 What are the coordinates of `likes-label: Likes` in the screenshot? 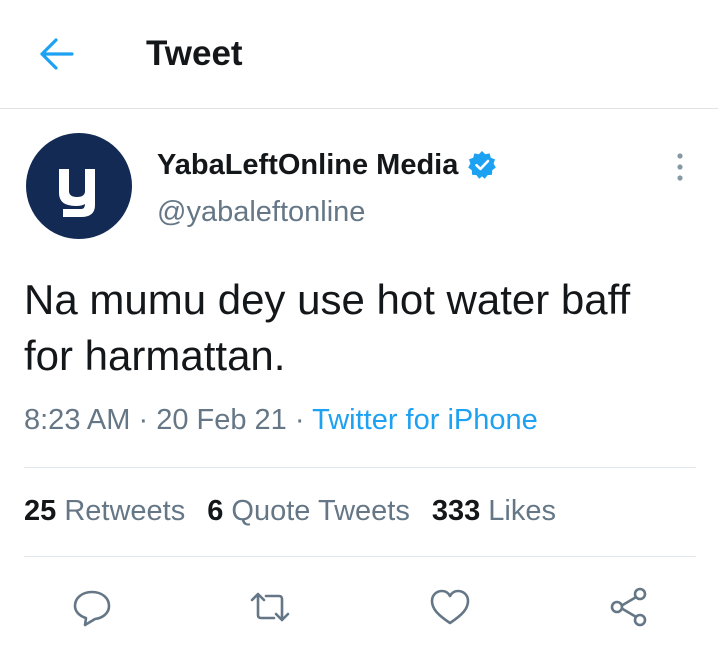 It's located at (522, 511).